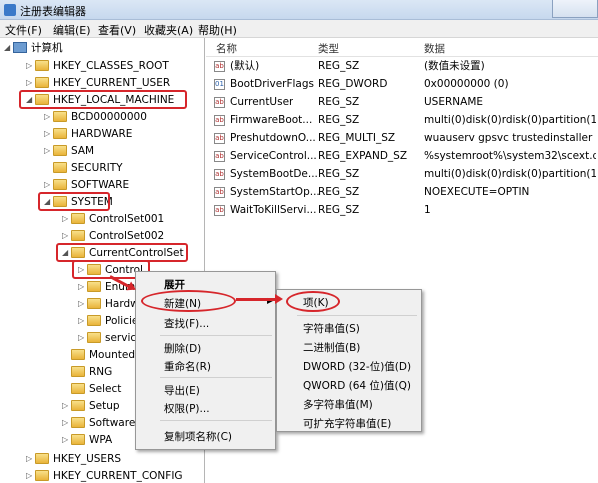  What do you see at coordinates (331, 347) in the screenshot?
I see `submenu-item-binary-value: 二进制值(B)` at bounding box center [331, 347].